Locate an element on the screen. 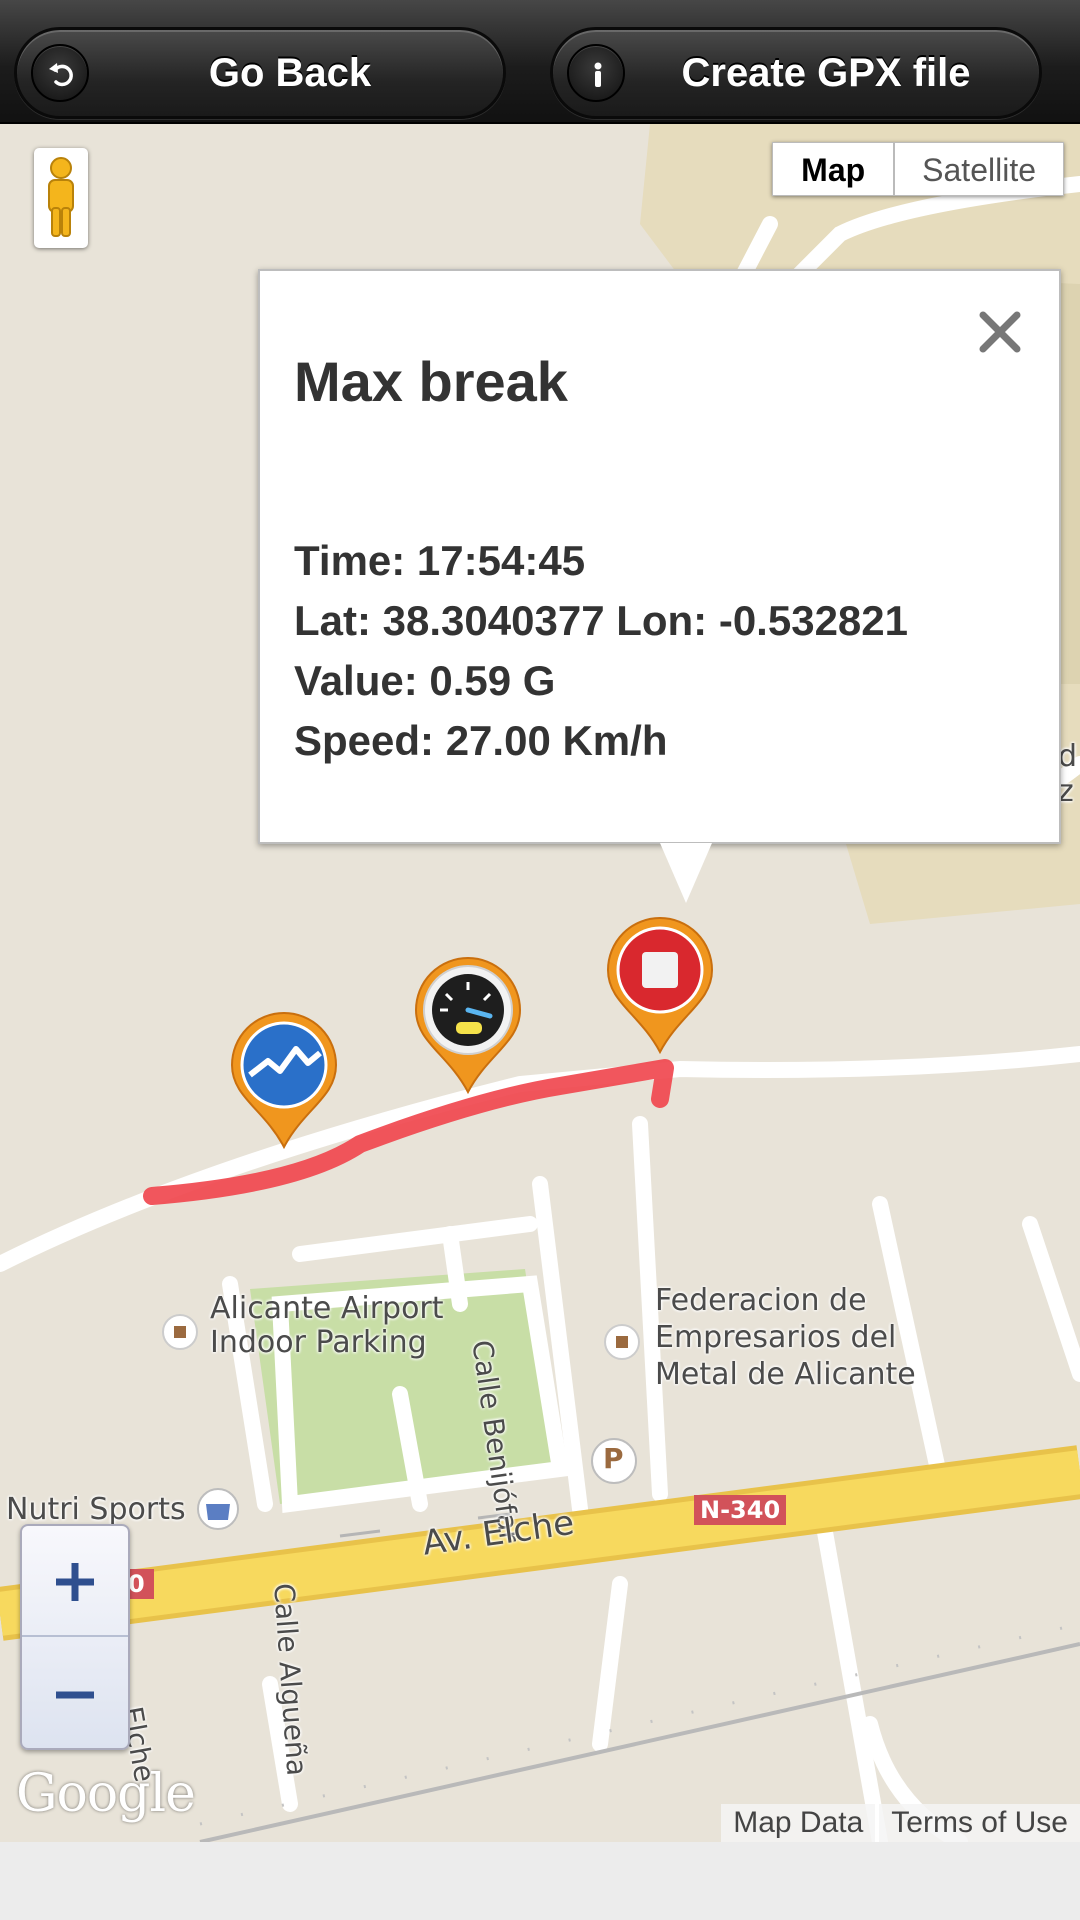 The width and height of the screenshot is (1080, 1920). map-data-link: Map Data is located at coordinates (798, 1823).